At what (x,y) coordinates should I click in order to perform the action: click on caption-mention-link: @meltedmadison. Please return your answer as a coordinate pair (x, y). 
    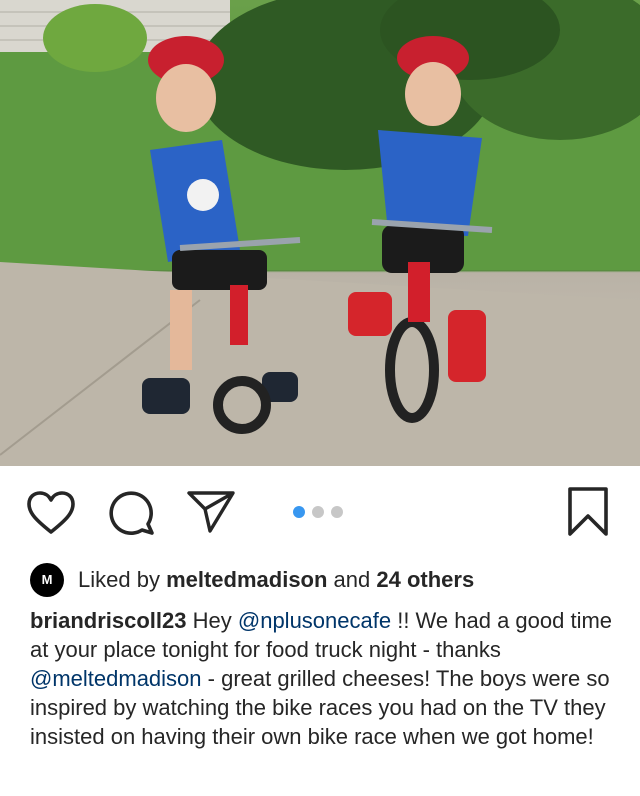
    Looking at the image, I should click on (116, 678).